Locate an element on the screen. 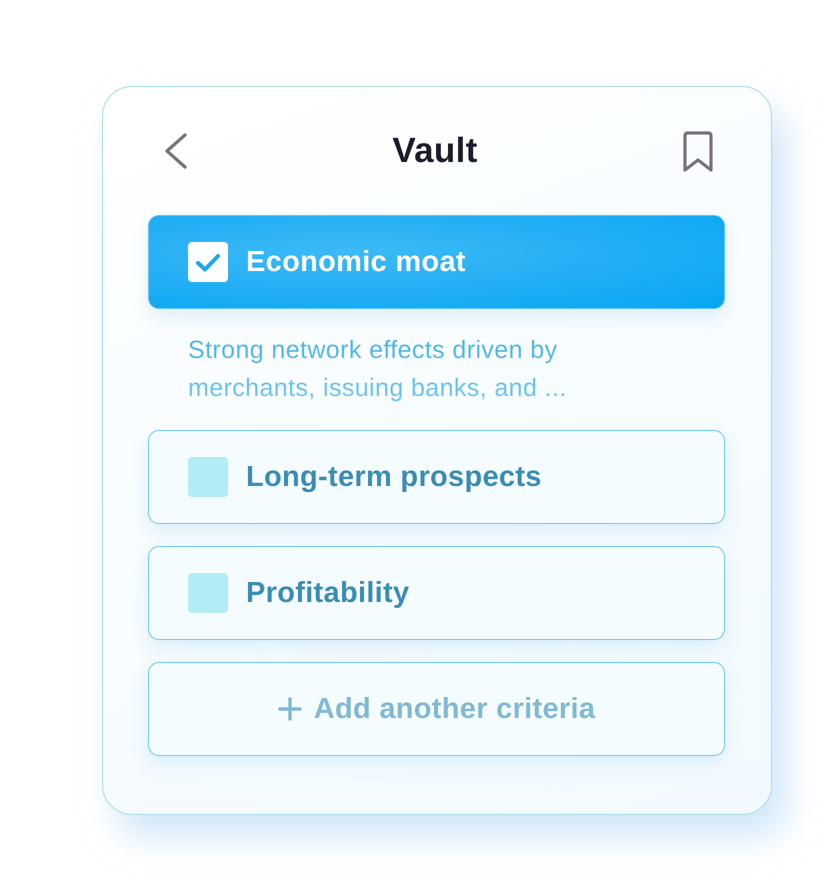 This screenshot has width=818, height=878. add-criteria-button: Add another criteria is located at coordinates (436, 709).